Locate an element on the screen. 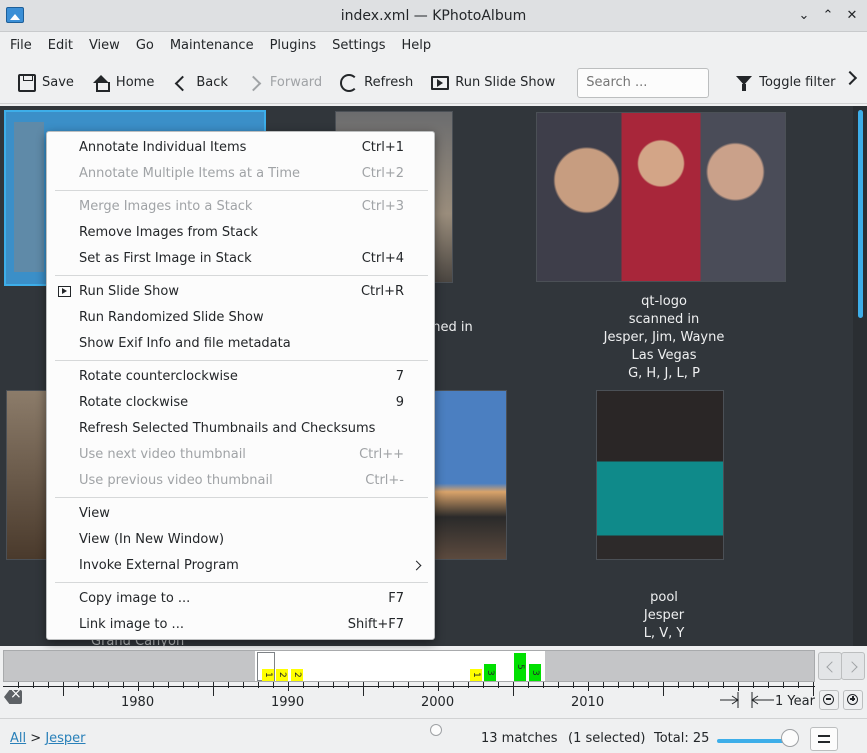 Image resolution: width=867 pixels, height=753 pixels. menu-item-label: Annotate Individual Items is located at coordinates (163, 147).